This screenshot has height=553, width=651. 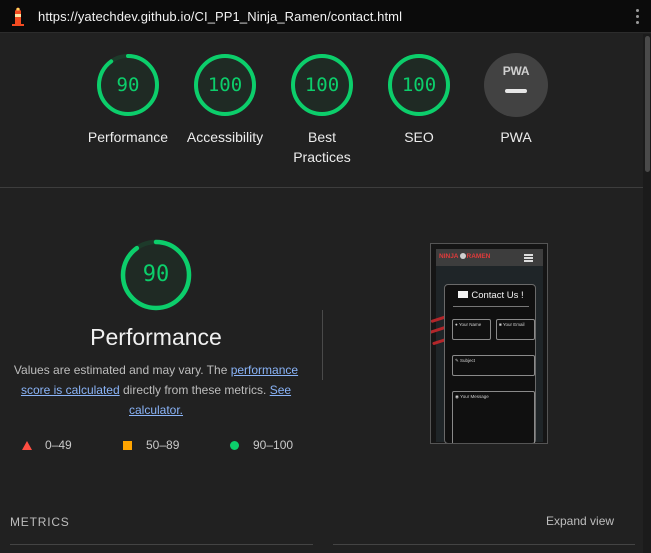 I want to click on screenshot-navbar: NINJA RAMEN, so click(x=489, y=257).